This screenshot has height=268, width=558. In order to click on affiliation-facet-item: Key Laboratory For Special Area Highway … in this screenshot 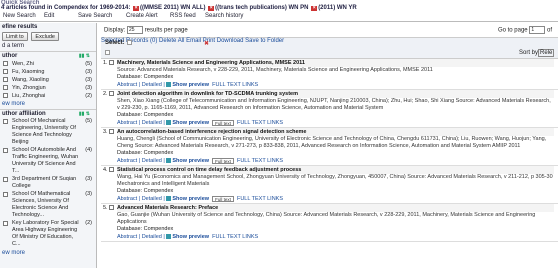, I will do `click(48, 234)`.